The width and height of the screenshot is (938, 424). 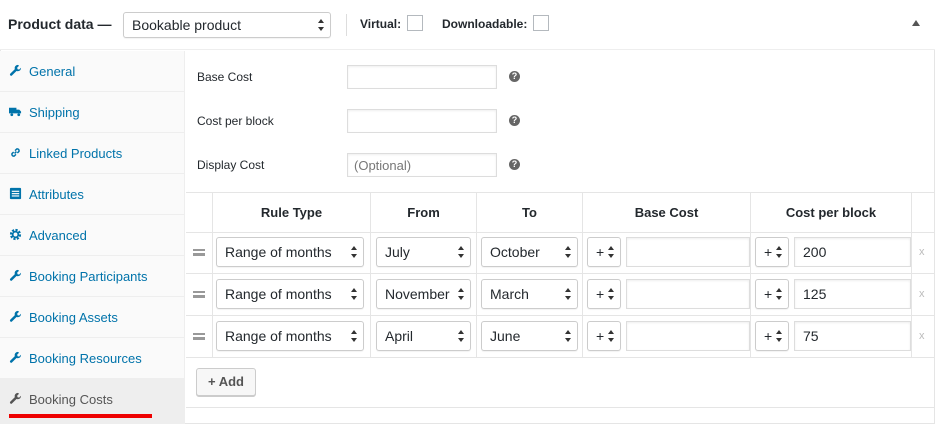 I want to click on tab-booking-resources-label: Booking Resources, so click(x=85, y=358).